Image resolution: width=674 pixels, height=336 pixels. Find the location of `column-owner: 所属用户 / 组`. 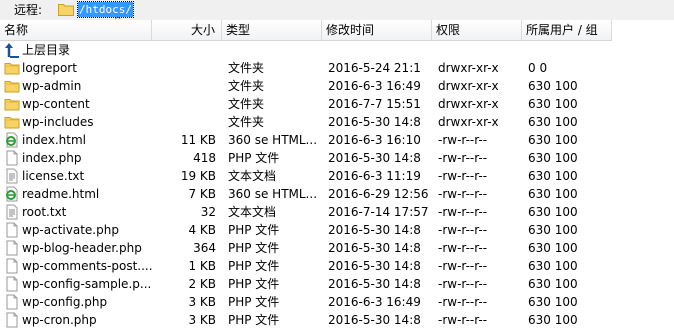

column-owner: 所属用户 / 组 is located at coordinates (567, 30).